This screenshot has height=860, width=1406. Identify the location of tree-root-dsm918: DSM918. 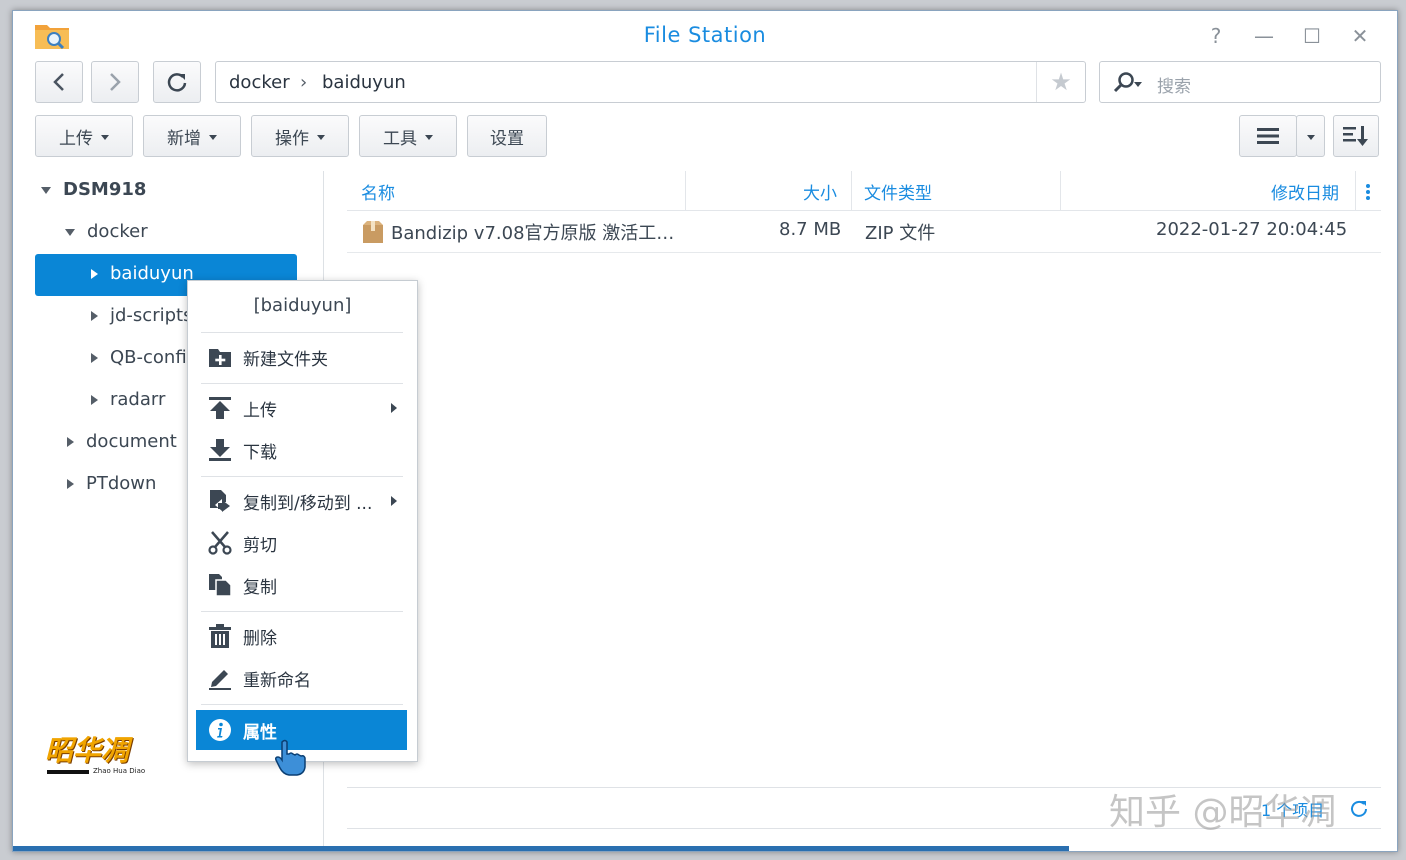
(93, 190).